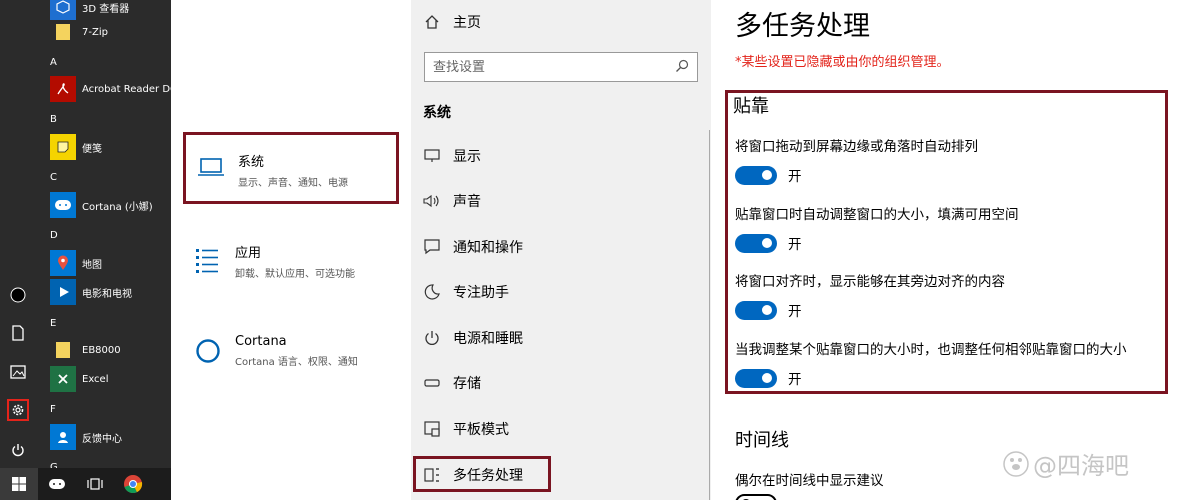 The width and height of the screenshot is (1178, 500). Describe the element at coordinates (53, 323) in the screenshot. I see `letter-header: E` at that location.